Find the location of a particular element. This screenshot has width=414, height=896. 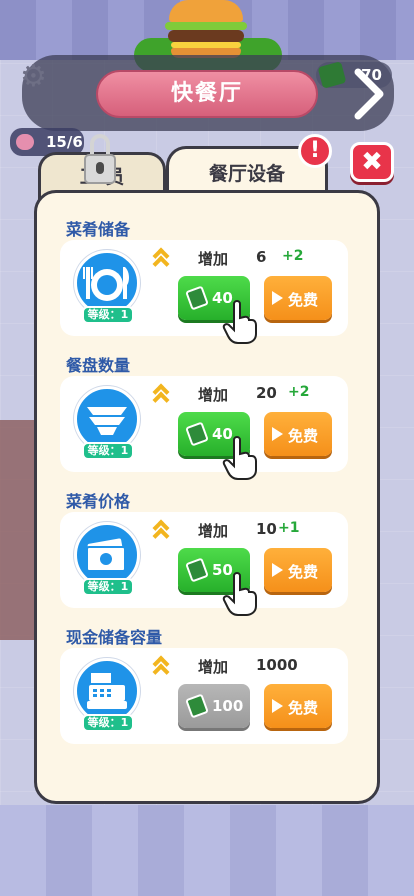

buy-upgrade-button-disabled: 100 is located at coordinates (214, 706).